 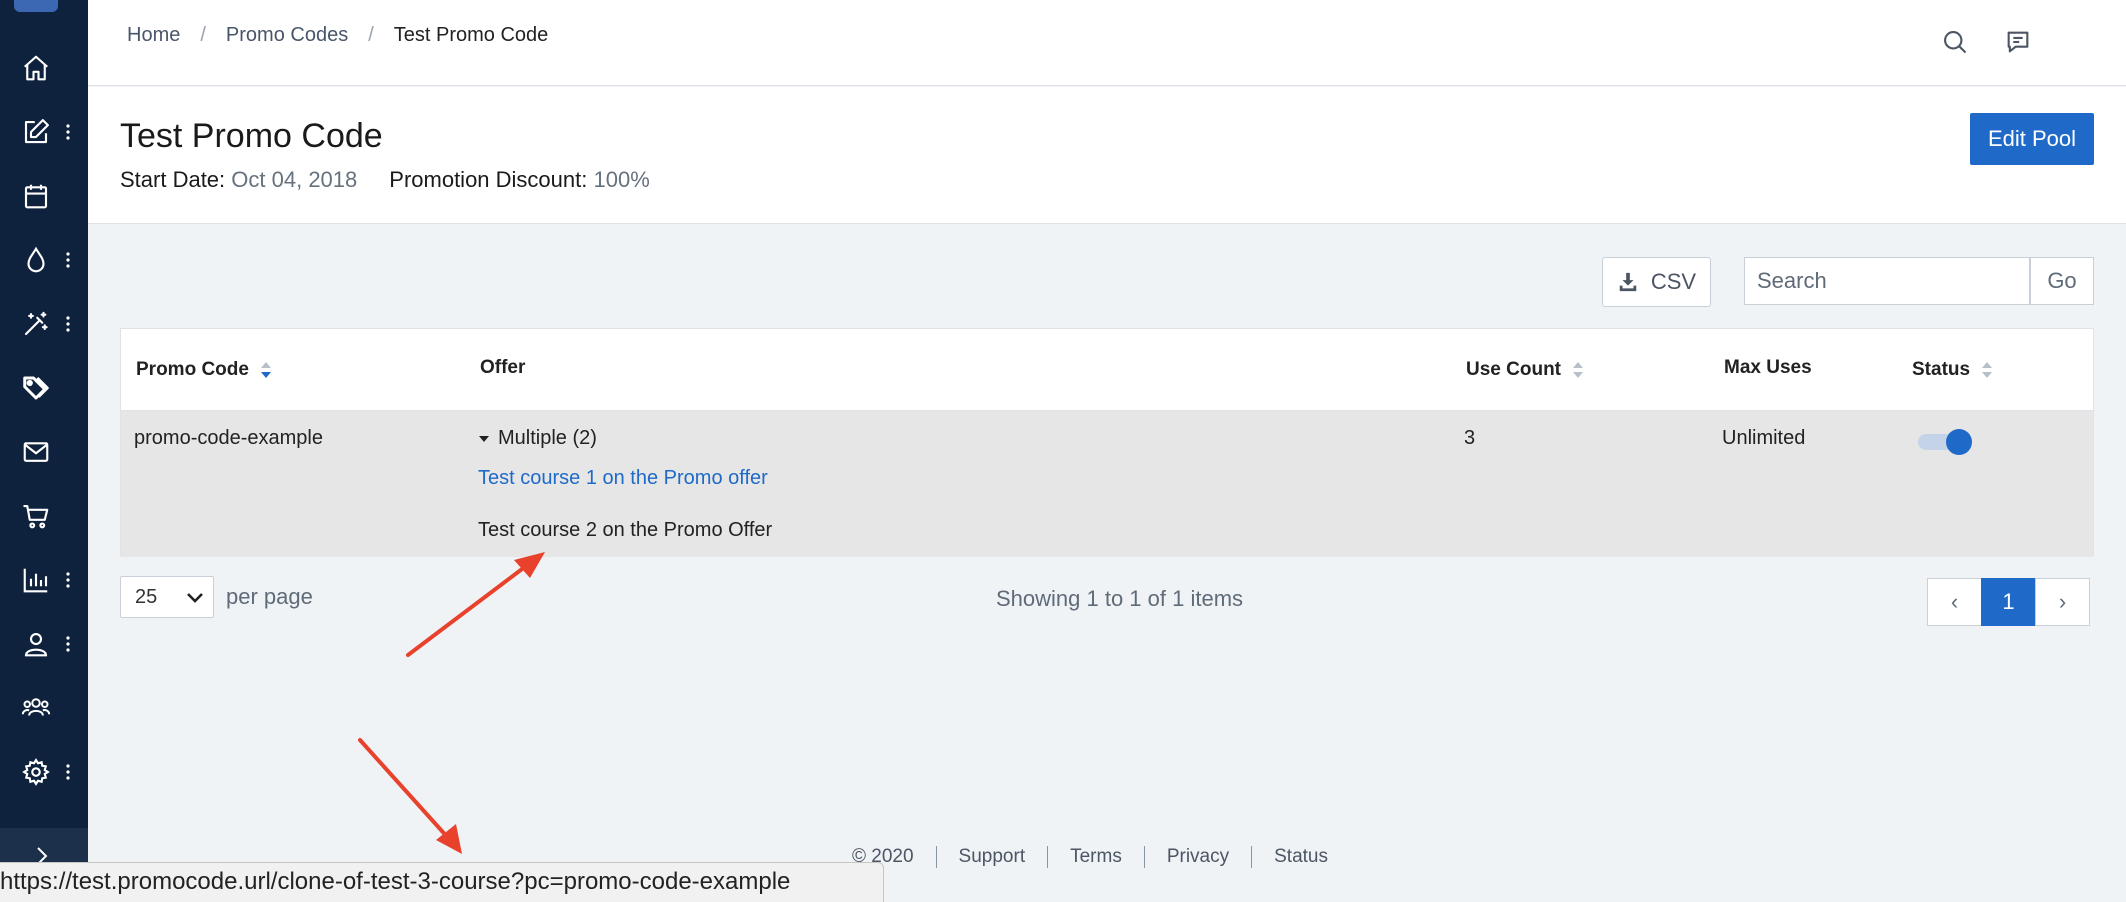 I want to click on column-header-status: Status, so click(x=1953, y=370).